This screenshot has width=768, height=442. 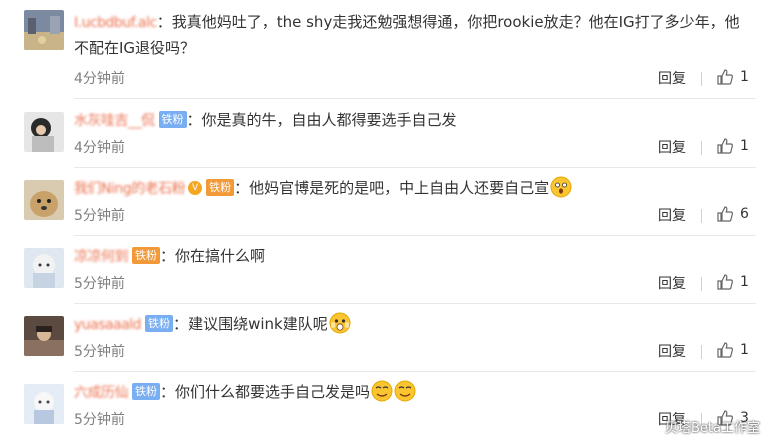 I want to click on like-button: 6, so click(x=732, y=214).